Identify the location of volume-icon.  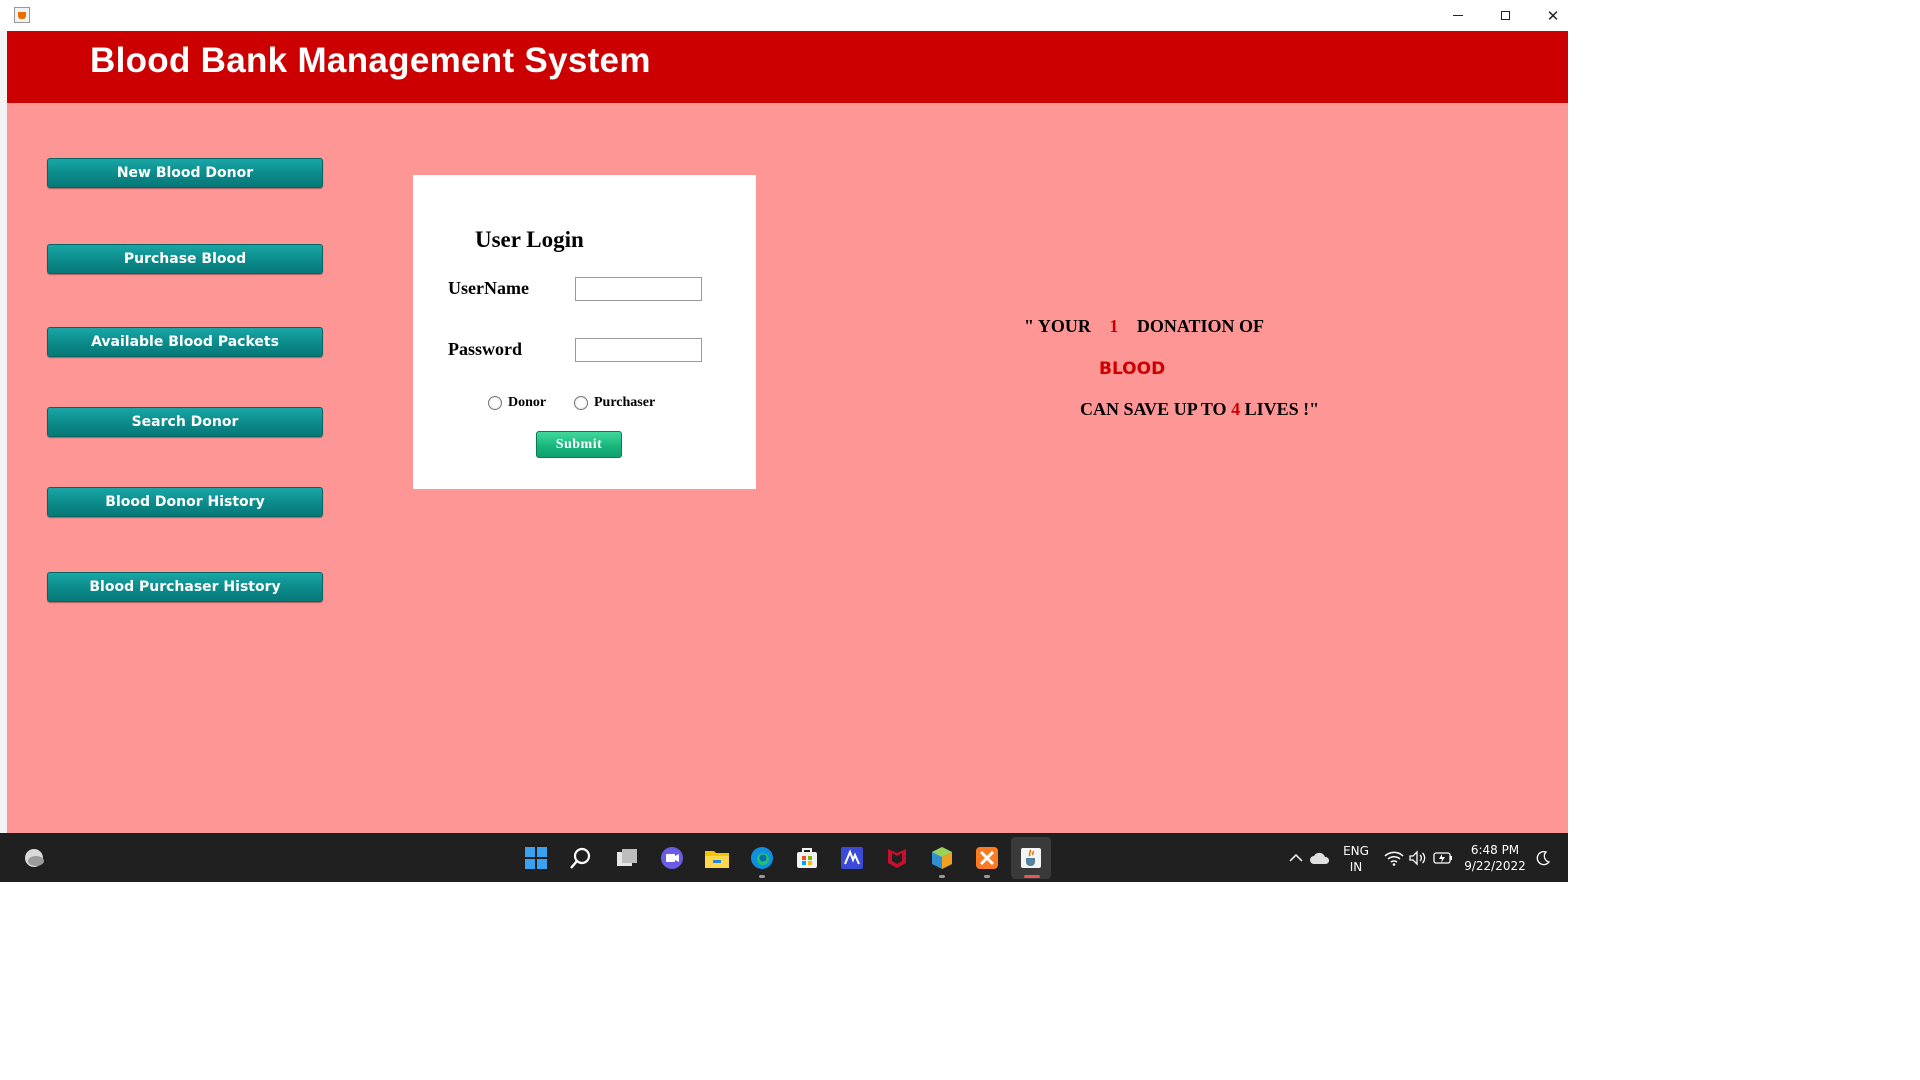
(1418, 858).